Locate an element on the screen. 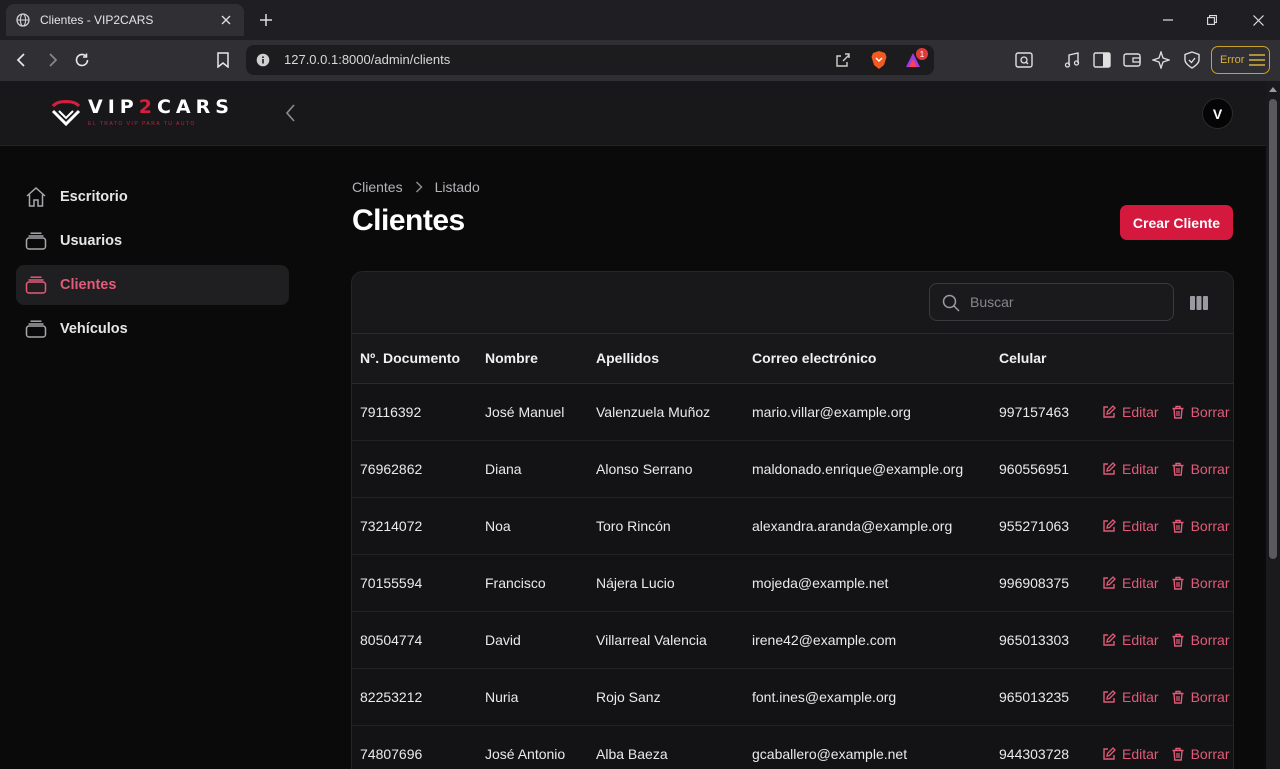  leo-ai-icon is located at coordinates (1161, 60).